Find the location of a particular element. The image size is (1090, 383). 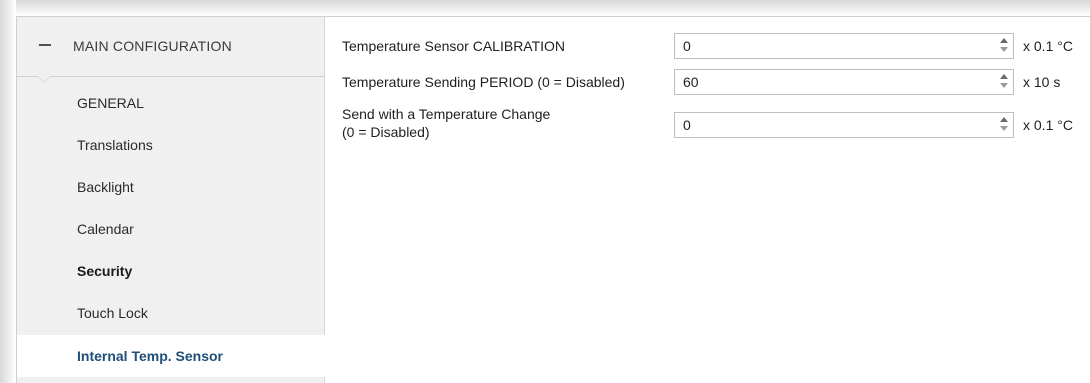

collapse-icon is located at coordinates (45, 45).